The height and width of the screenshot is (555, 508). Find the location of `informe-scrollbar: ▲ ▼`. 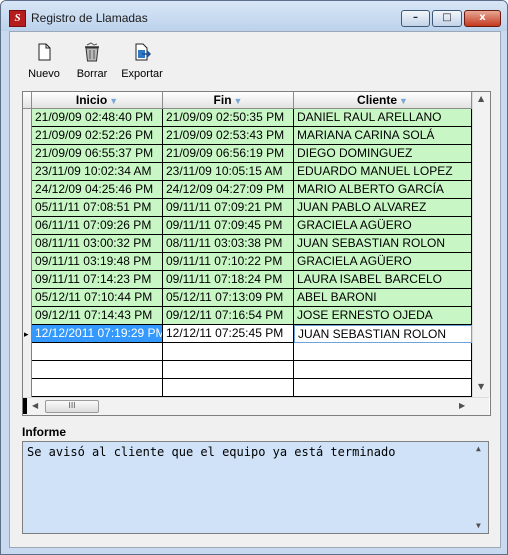

informe-scrollbar: ▲ ▼ is located at coordinates (480, 487).